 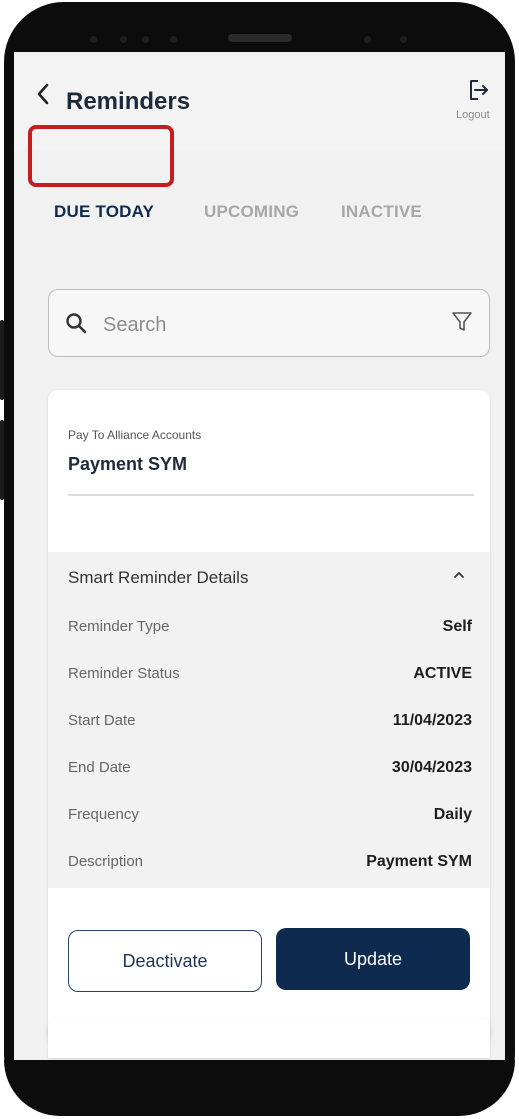 What do you see at coordinates (431, 767) in the screenshot?
I see `end-date-value: 30/04/2023` at bounding box center [431, 767].